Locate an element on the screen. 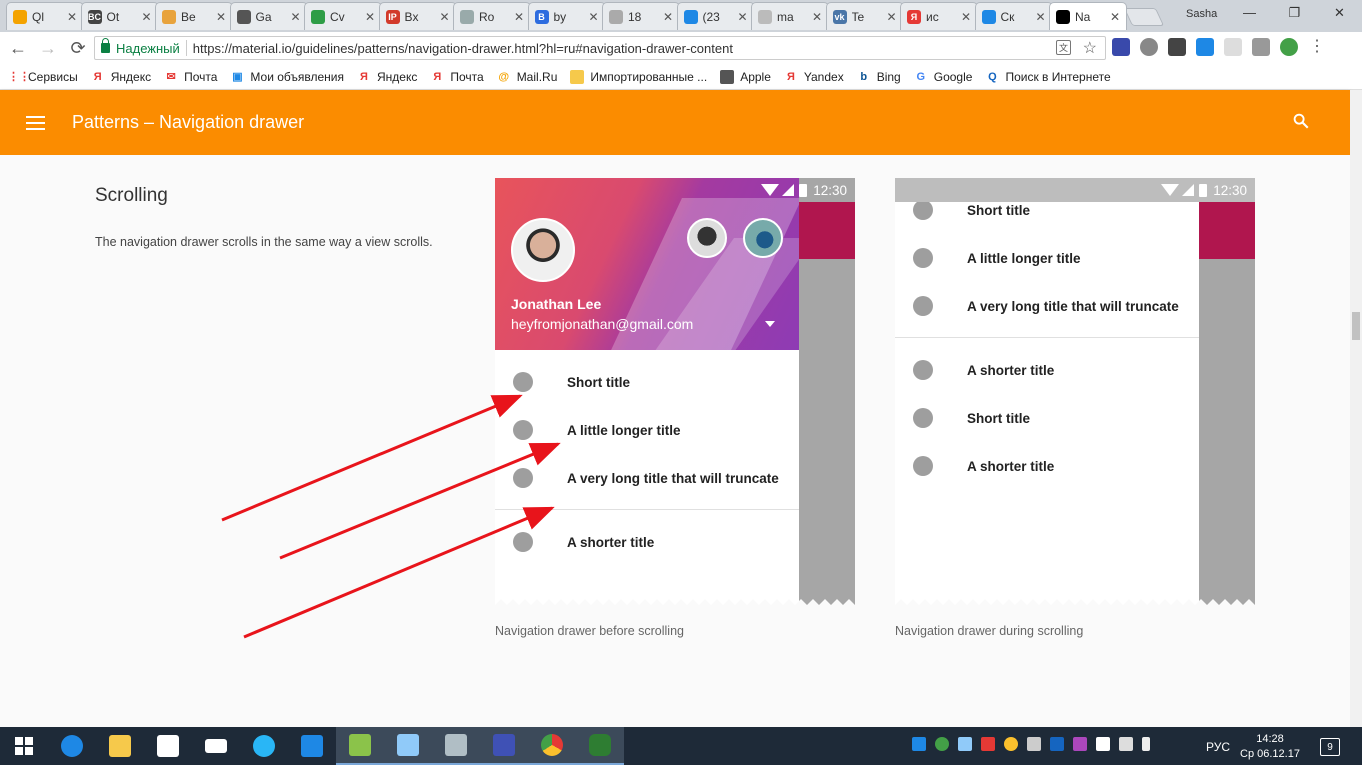 Image resolution: width=1362 pixels, height=765 pixels. language-indicator: РУС is located at coordinates (1218, 747).